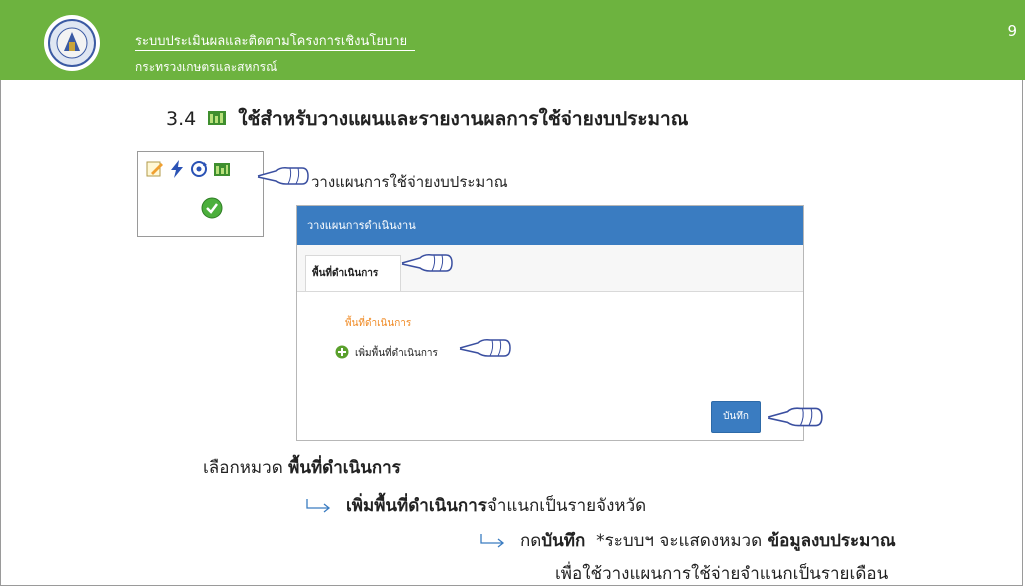  I want to click on instruction-bold: บันทึก, so click(563, 541).